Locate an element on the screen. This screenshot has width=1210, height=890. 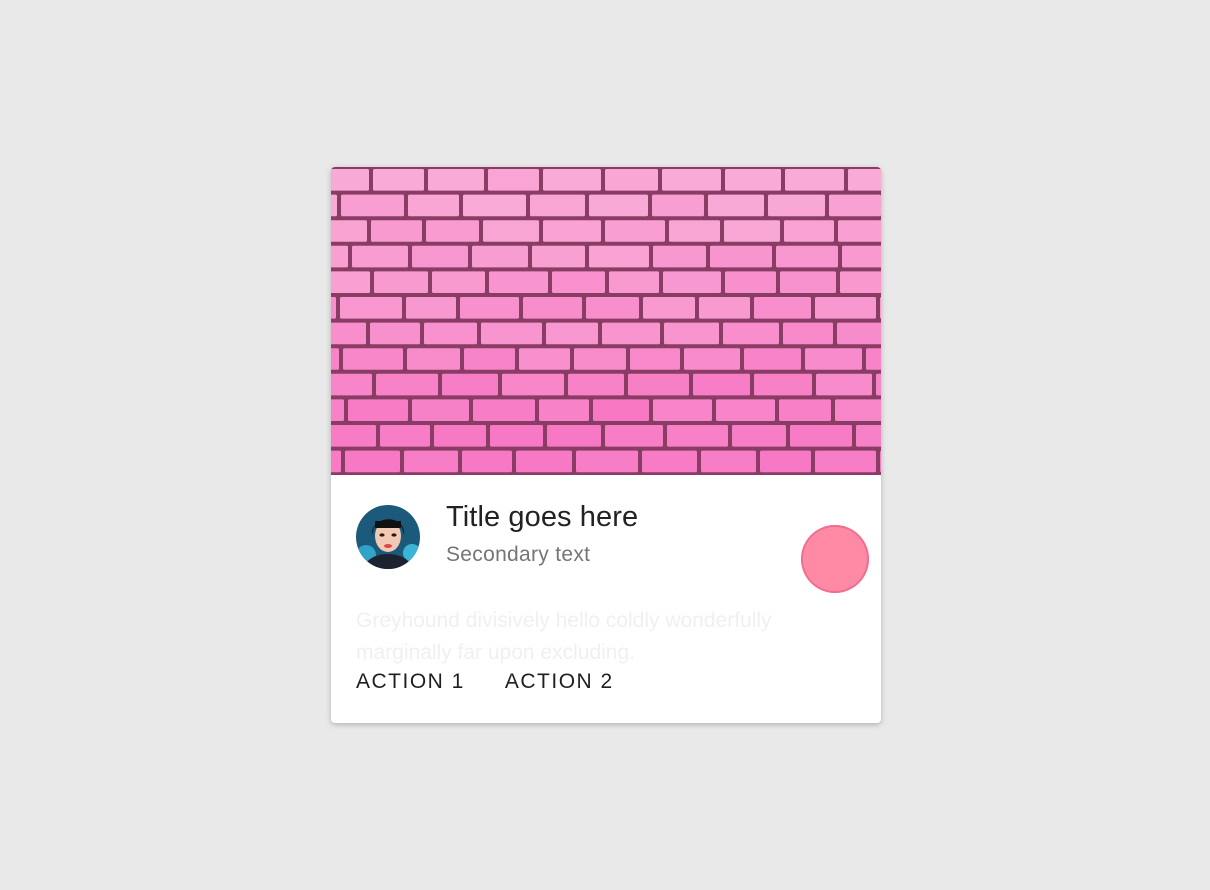
card-title: Title goes here is located at coordinates (542, 517).